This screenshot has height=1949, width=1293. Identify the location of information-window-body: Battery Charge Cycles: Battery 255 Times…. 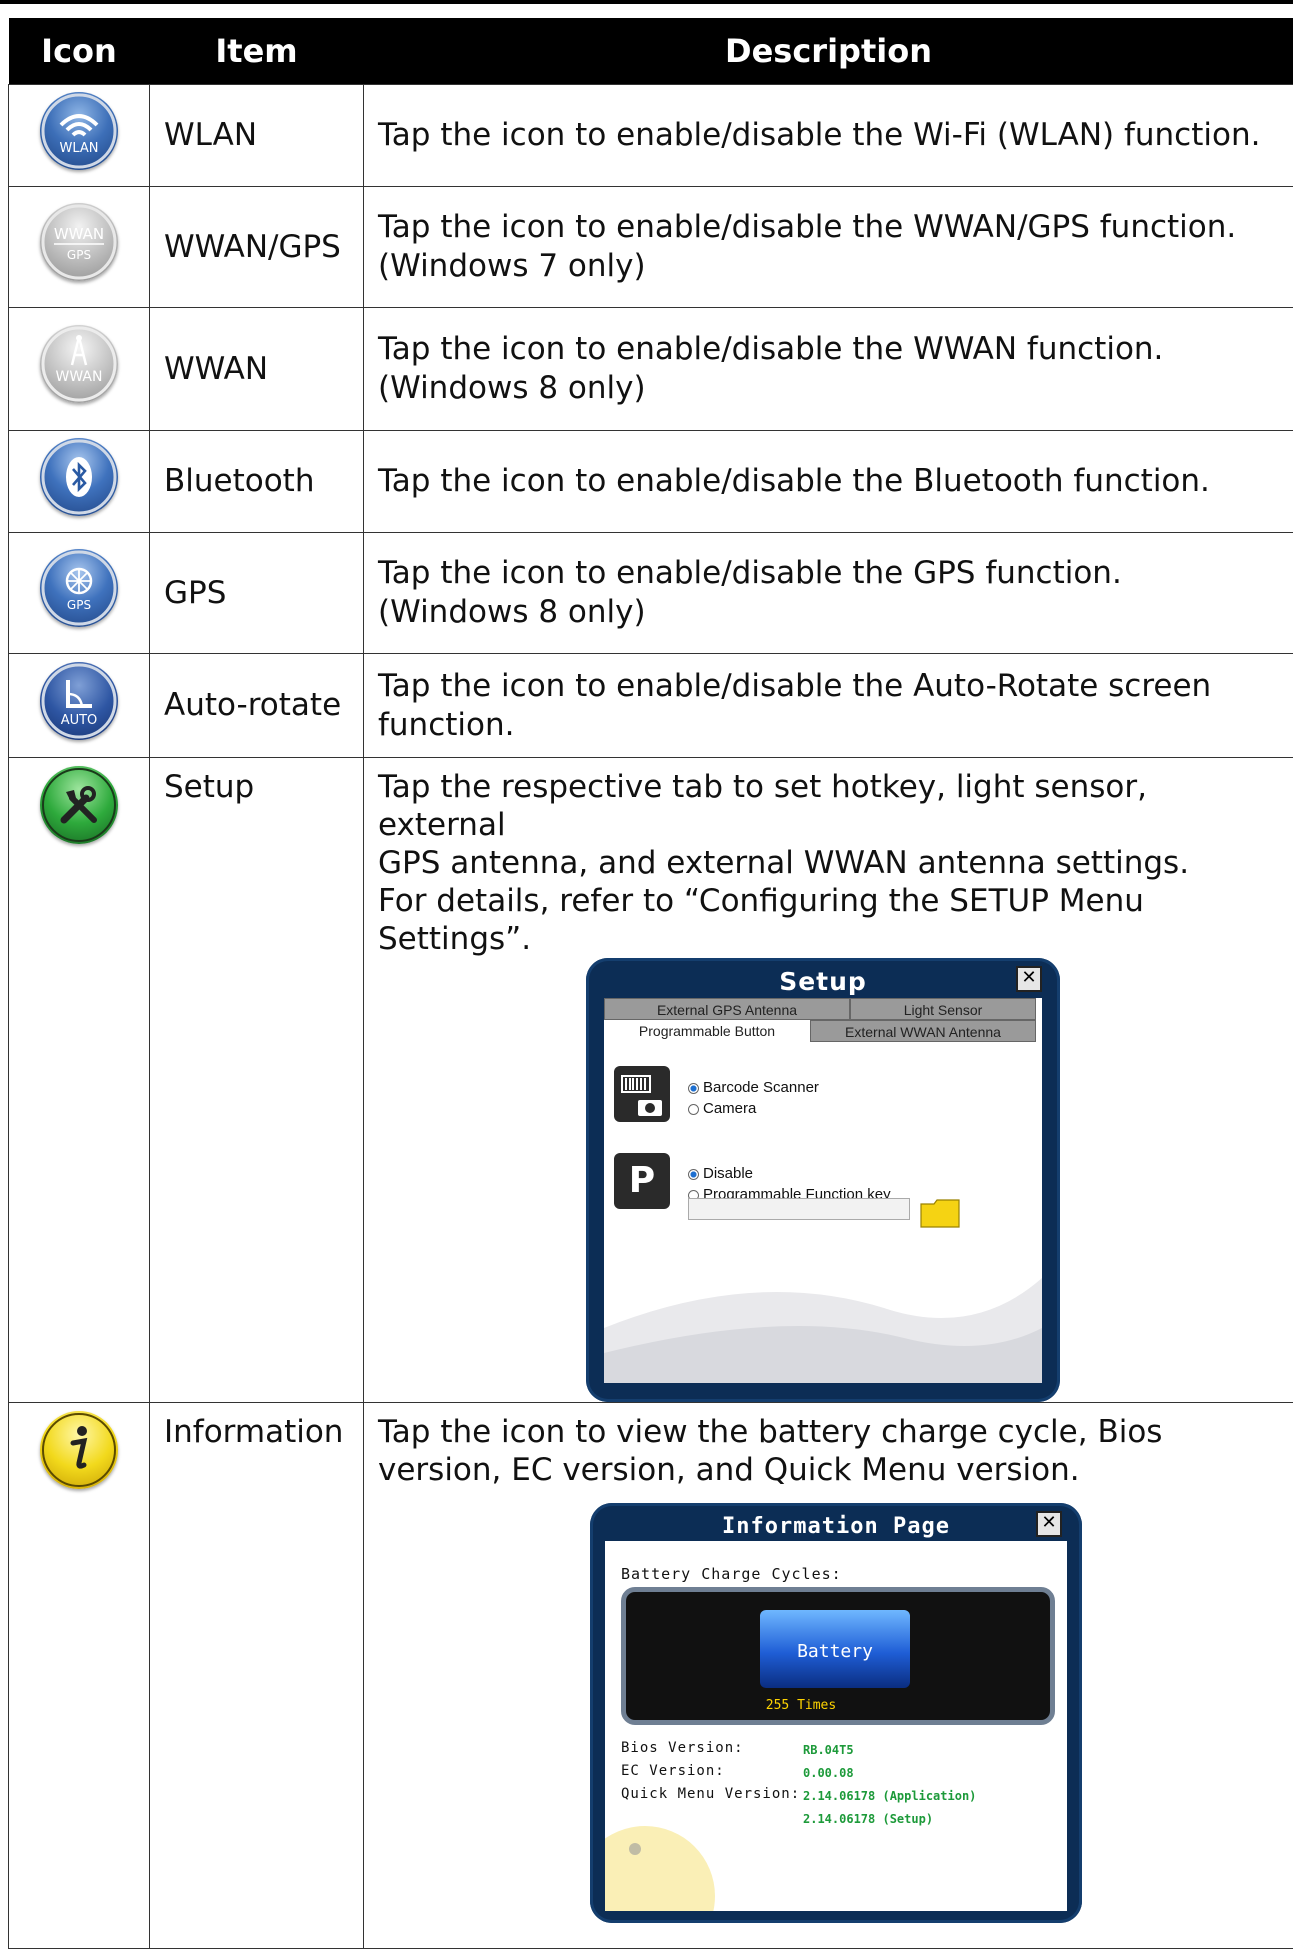
(836, 1726).